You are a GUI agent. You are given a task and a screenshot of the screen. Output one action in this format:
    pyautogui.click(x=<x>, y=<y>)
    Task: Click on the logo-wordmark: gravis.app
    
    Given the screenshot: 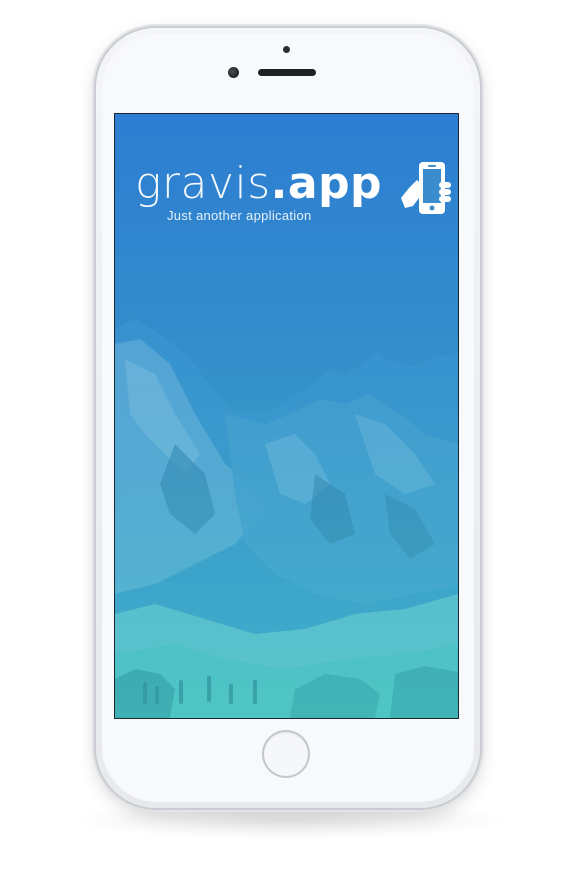 What is the action you would take?
    pyautogui.click(x=258, y=184)
    